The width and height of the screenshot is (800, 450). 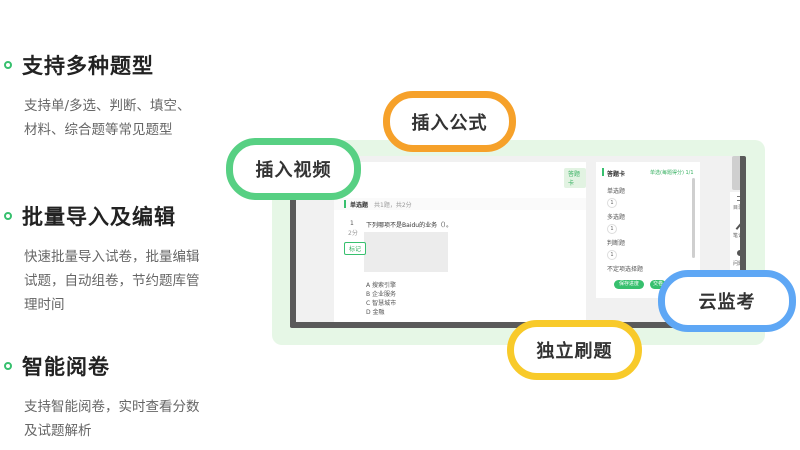 What do you see at coordinates (629, 284) in the screenshot?
I see `save-progress-button: 保存进度` at bounding box center [629, 284].